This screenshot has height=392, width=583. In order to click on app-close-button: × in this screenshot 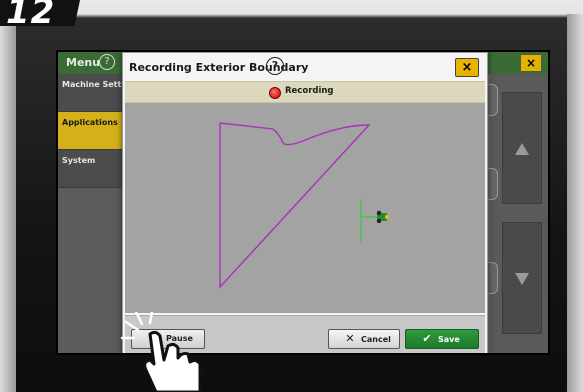, I will do `click(531, 63)`.